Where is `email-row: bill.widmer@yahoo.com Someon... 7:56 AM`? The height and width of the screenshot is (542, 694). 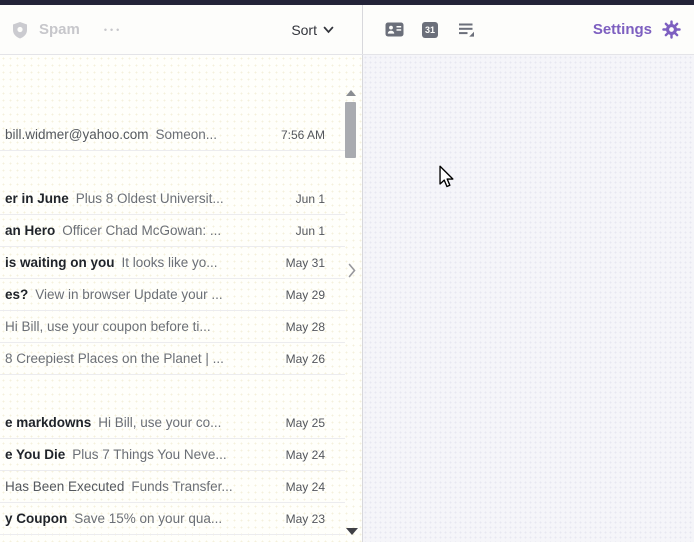
email-row: bill.widmer@yahoo.com Someon... 7:56 AM is located at coordinates (172, 135).